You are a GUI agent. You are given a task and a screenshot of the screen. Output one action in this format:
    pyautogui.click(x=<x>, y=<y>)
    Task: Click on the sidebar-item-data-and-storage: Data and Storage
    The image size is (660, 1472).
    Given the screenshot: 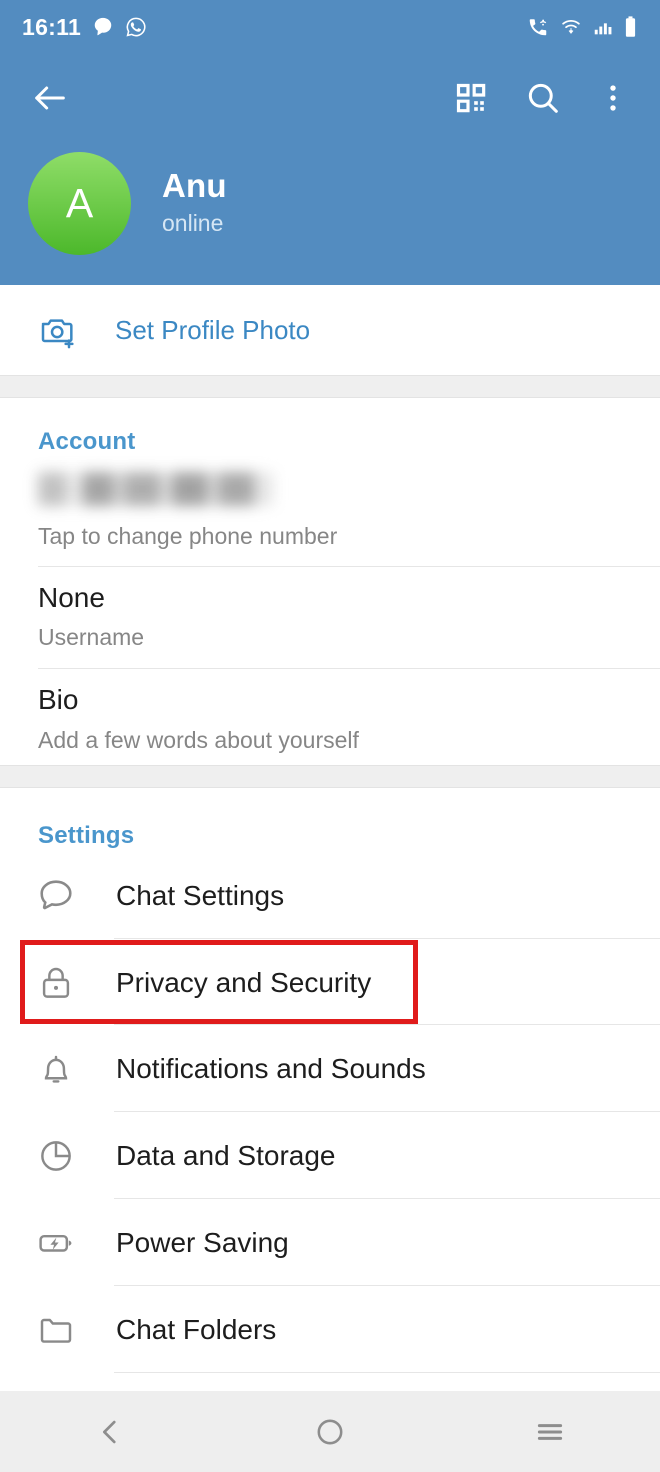 What is the action you would take?
    pyautogui.click(x=330, y=1155)
    